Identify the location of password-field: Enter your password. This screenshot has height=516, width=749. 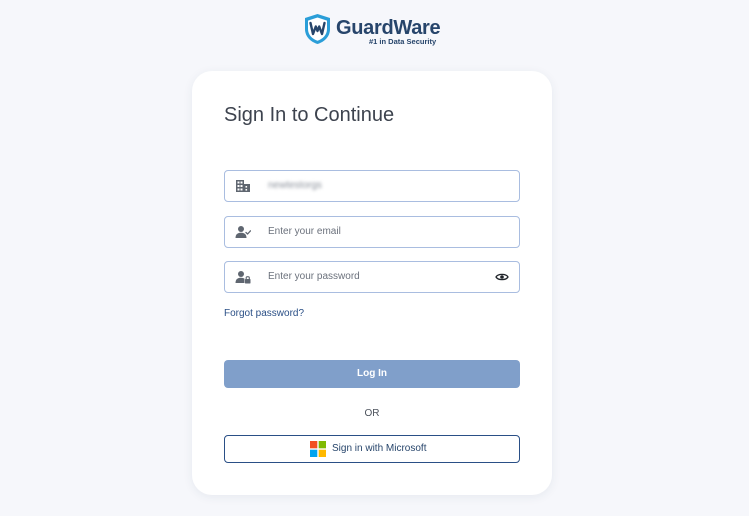
(372, 277).